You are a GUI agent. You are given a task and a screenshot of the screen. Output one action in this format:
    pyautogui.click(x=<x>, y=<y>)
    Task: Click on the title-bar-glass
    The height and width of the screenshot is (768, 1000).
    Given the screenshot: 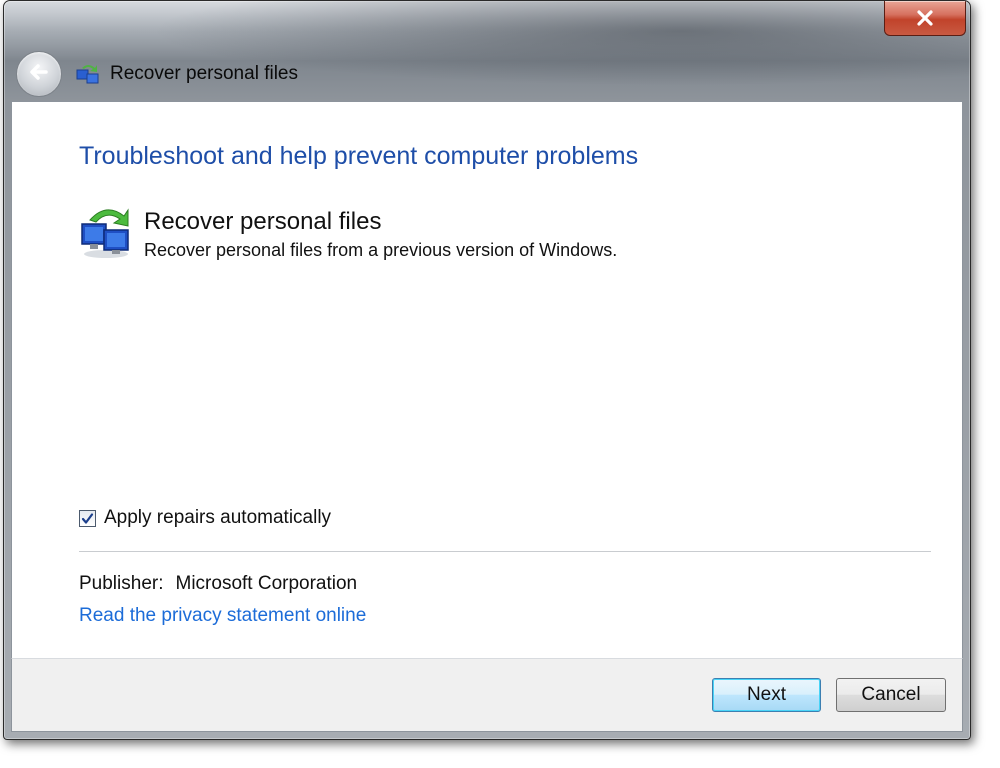 What is the action you would take?
    pyautogui.click(x=487, y=51)
    